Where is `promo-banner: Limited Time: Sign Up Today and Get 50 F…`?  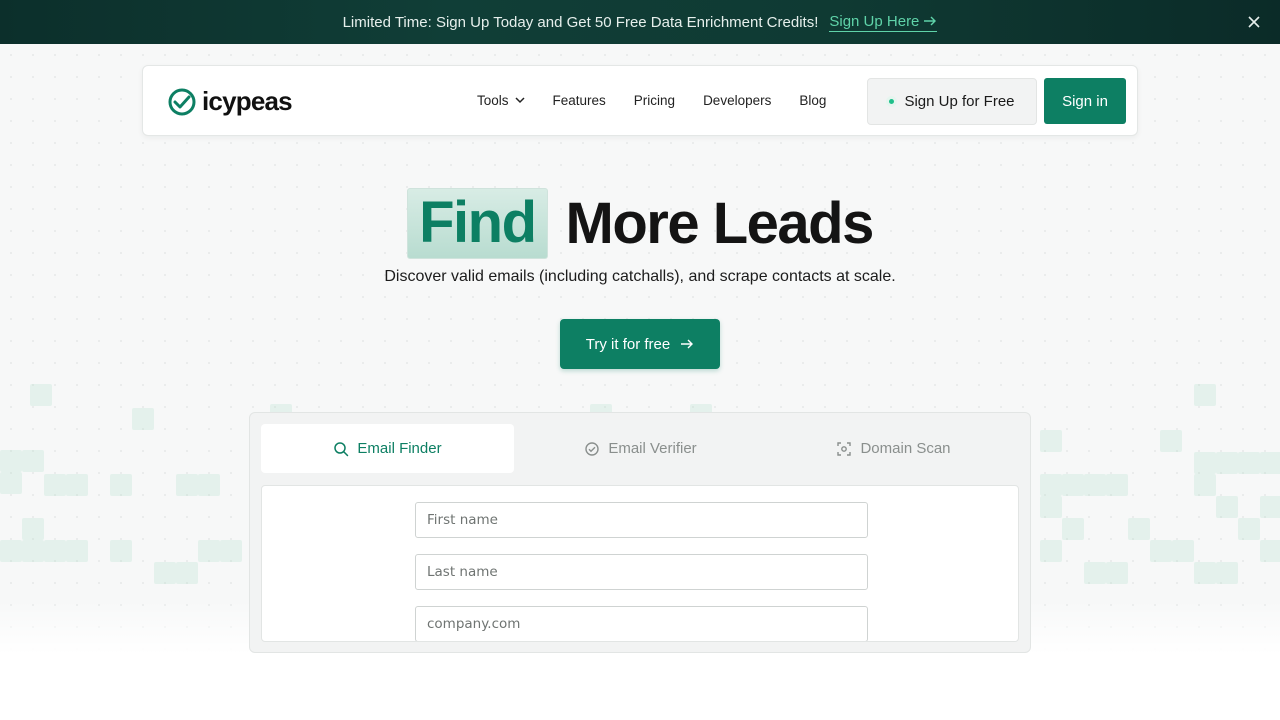 promo-banner: Limited Time: Sign Up Today and Get 50 F… is located at coordinates (640, 22).